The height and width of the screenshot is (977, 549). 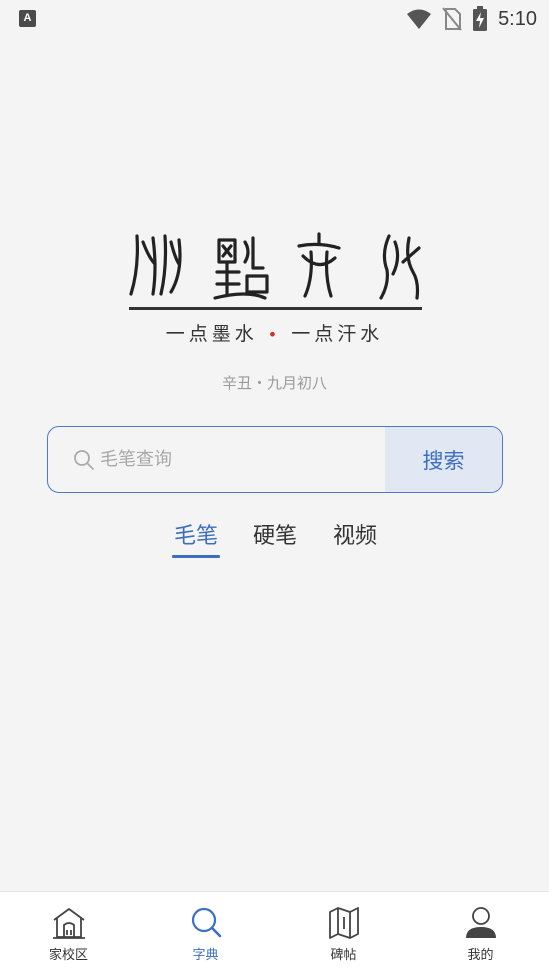 I want to click on battery-charging-icon, so click(x=480, y=18).